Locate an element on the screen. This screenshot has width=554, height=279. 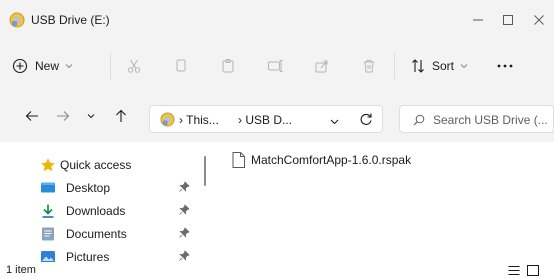
status-bar: 1 item is located at coordinates (277, 270).